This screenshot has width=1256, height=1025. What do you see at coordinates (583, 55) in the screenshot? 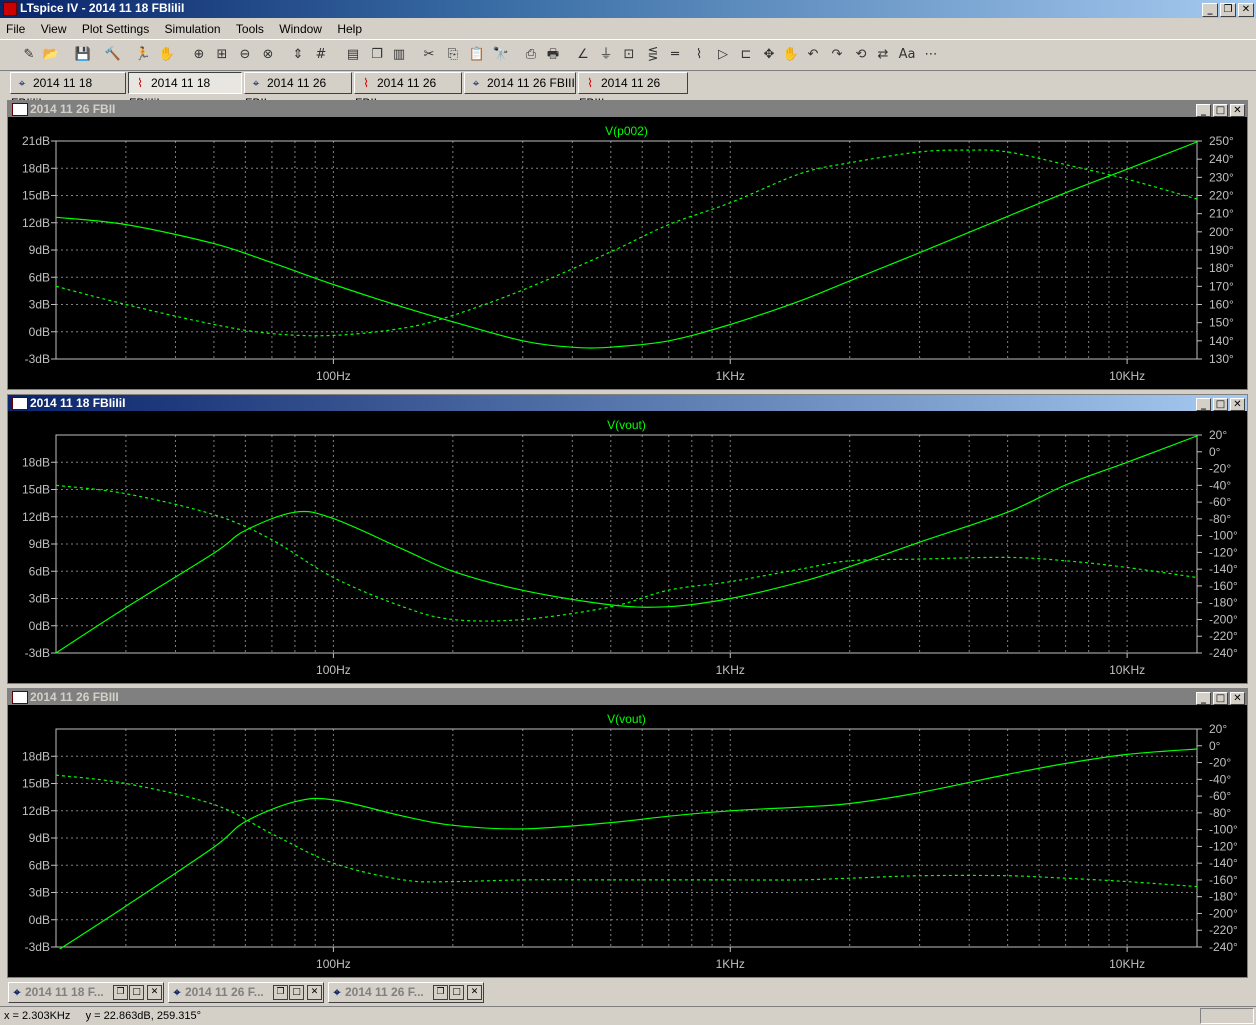
I see `wire-icon: ∠` at bounding box center [583, 55].